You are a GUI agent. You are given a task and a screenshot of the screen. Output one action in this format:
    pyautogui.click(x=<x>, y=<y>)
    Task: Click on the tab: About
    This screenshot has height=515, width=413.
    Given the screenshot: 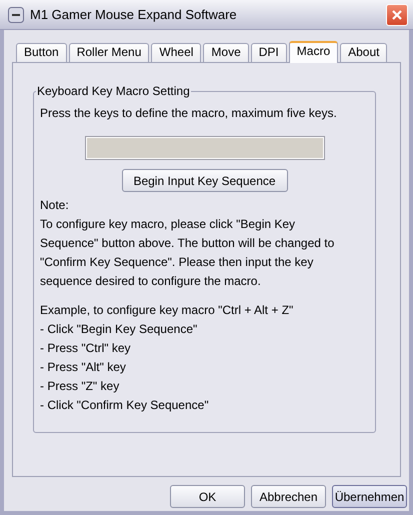 What is the action you would take?
    pyautogui.click(x=364, y=52)
    